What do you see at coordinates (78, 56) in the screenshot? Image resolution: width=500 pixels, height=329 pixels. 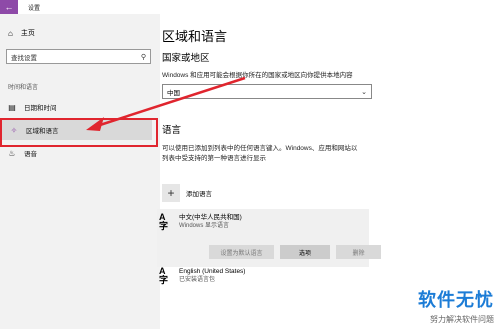 I see `search-input: 查找设置 ⚲` at bounding box center [78, 56].